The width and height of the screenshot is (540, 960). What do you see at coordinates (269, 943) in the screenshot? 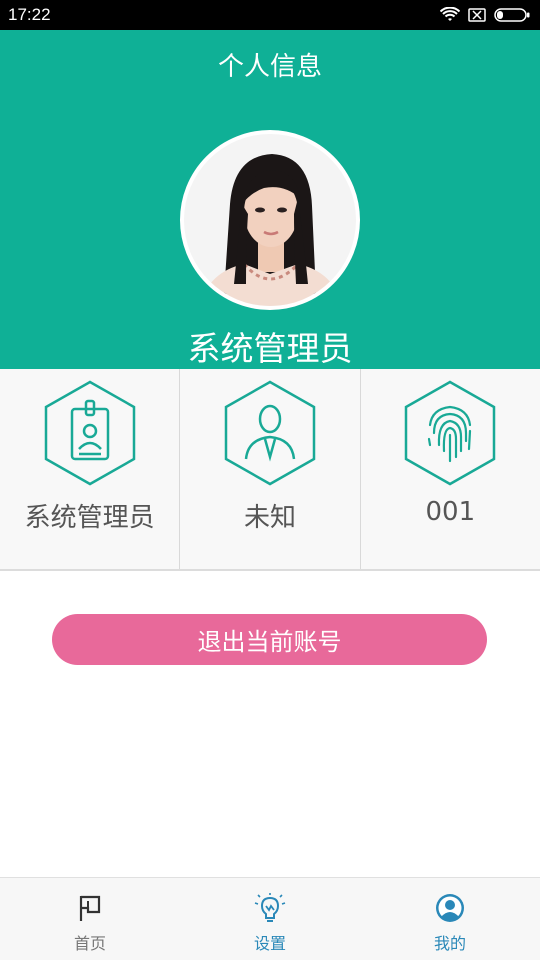
I see `nav-label-settings: 设置` at bounding box center [269, 943].